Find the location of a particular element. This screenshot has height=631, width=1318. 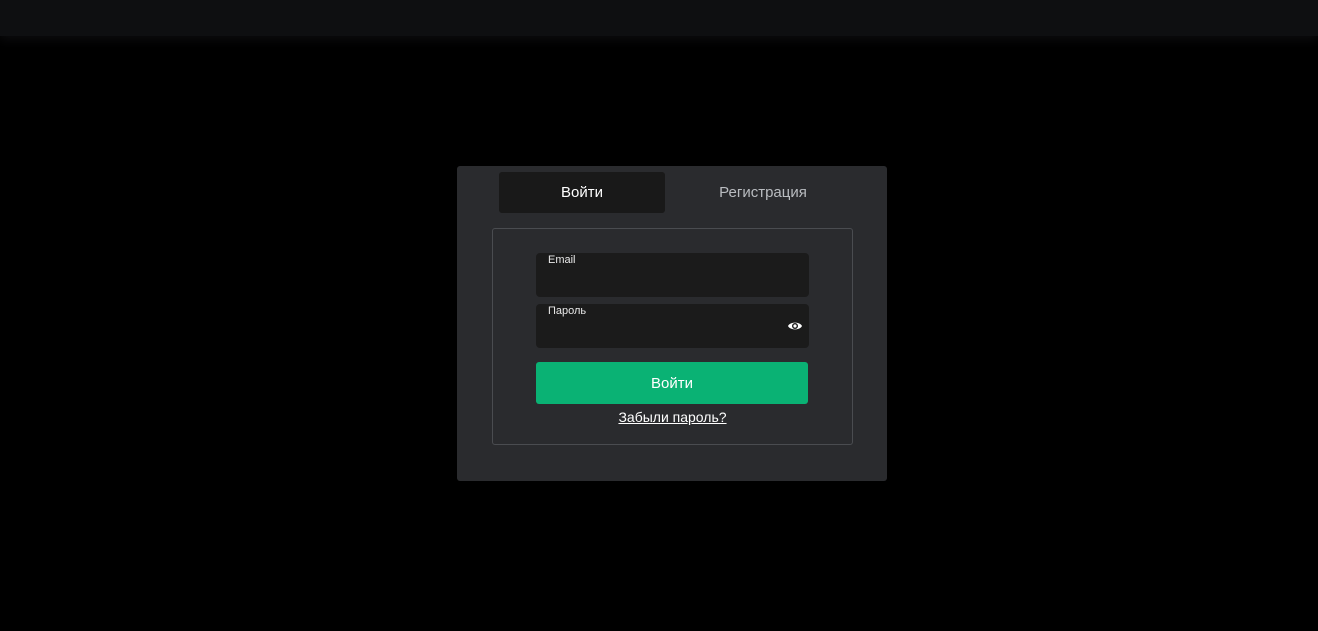

tab-login: Войти is located at coordinates (582, 192).